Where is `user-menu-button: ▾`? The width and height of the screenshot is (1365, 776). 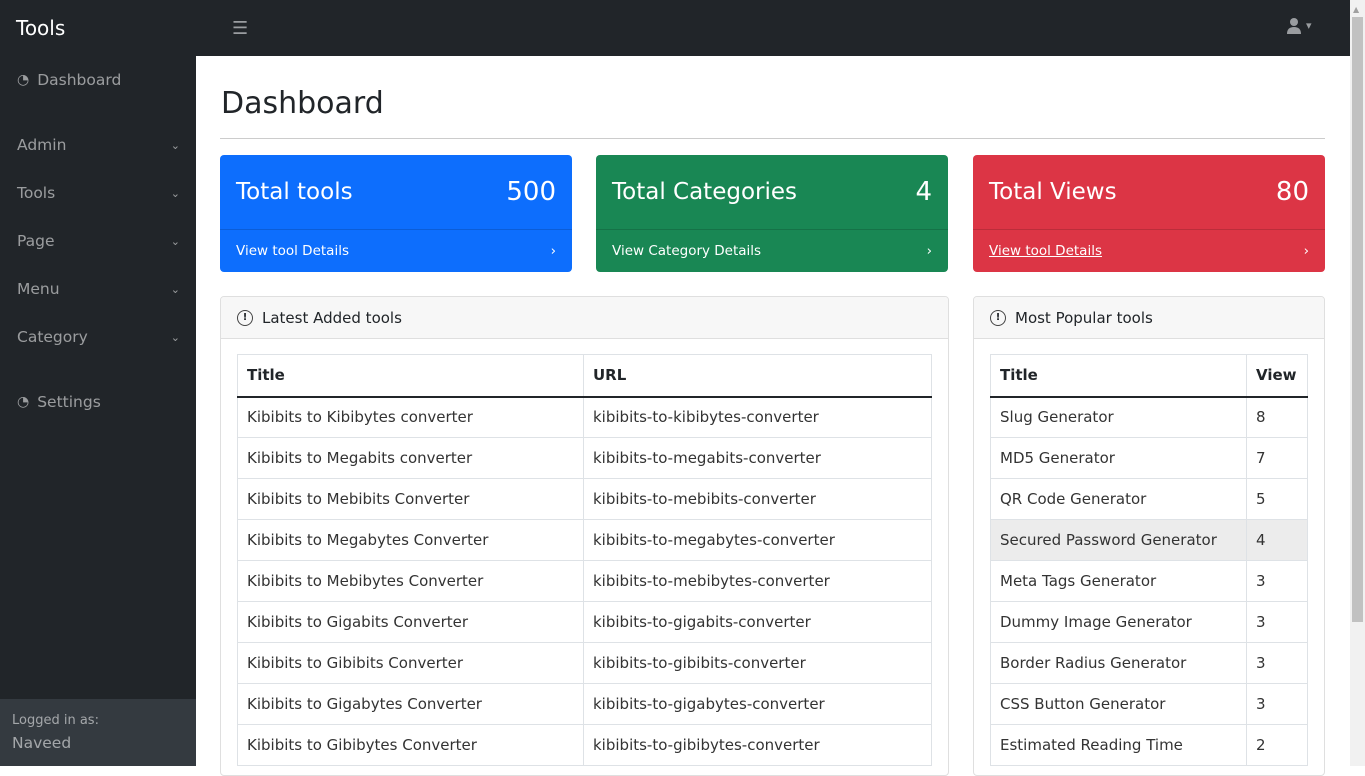 user-menu-button: ▾ is located at coordinates (1299, 25).